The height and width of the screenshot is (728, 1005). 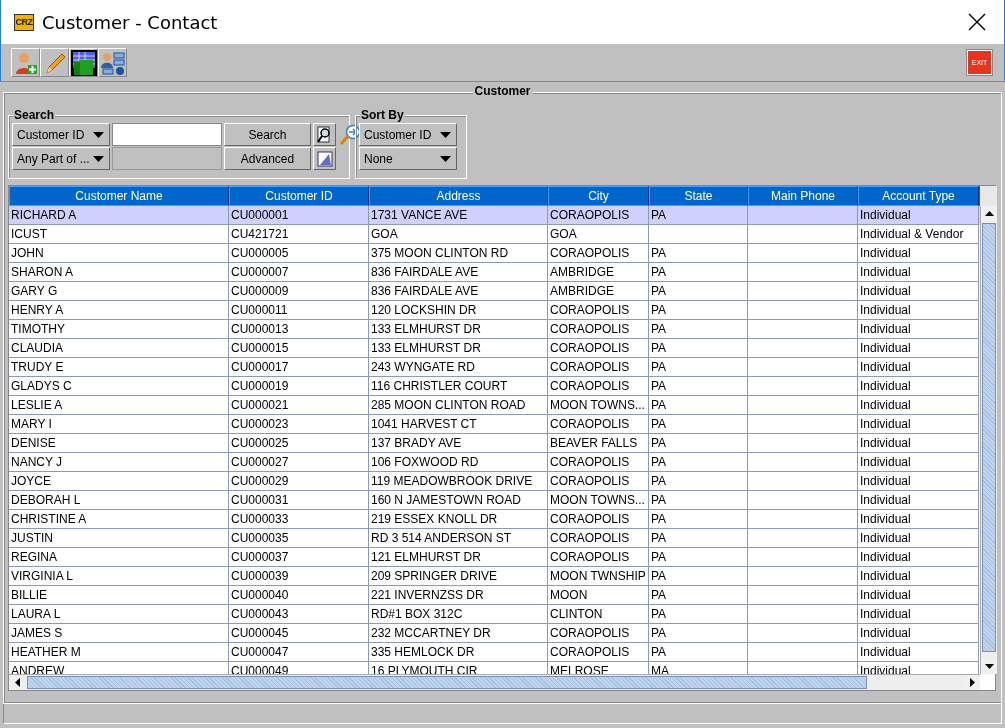 I want to click on table-book-icon, so click(x=83, y=62).